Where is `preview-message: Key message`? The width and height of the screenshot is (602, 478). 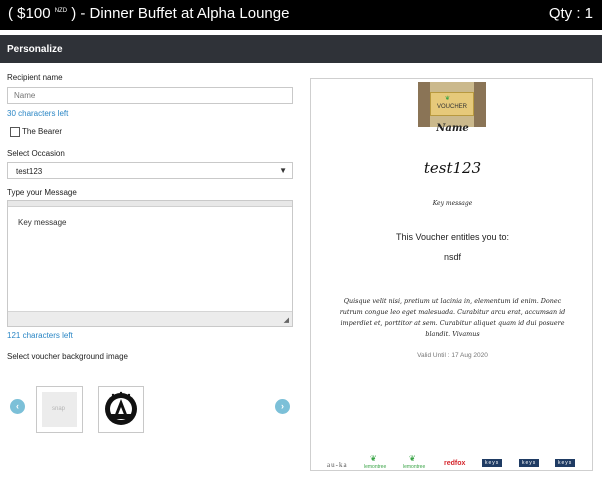 preview-message: Key message is located at coordinates (452, 203).